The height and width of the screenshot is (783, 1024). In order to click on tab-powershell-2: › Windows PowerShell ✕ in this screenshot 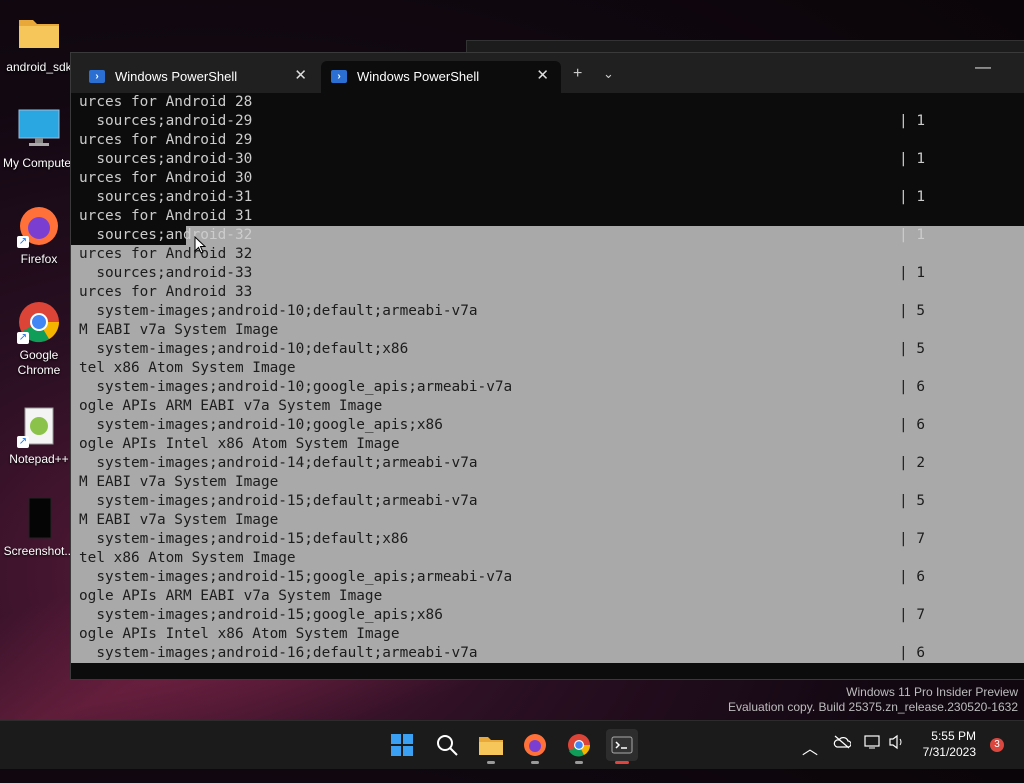, I will do `click(441, 77)`.